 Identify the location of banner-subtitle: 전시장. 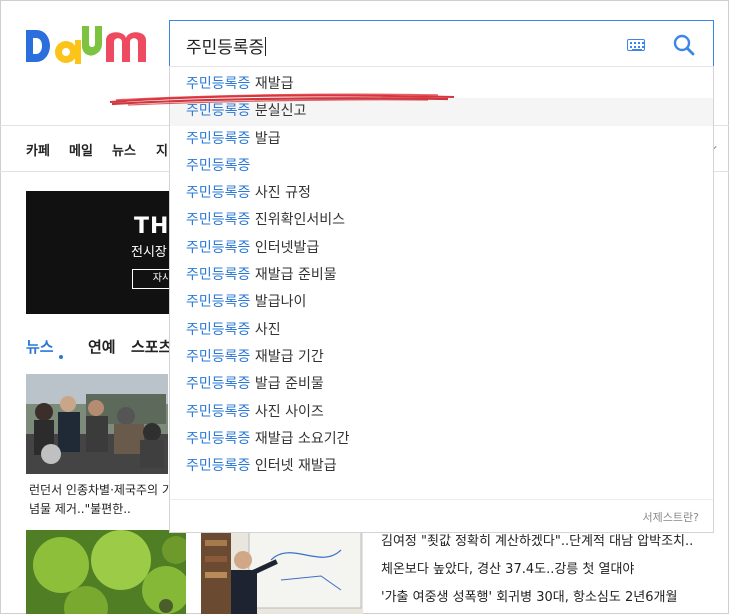
(149, 252).